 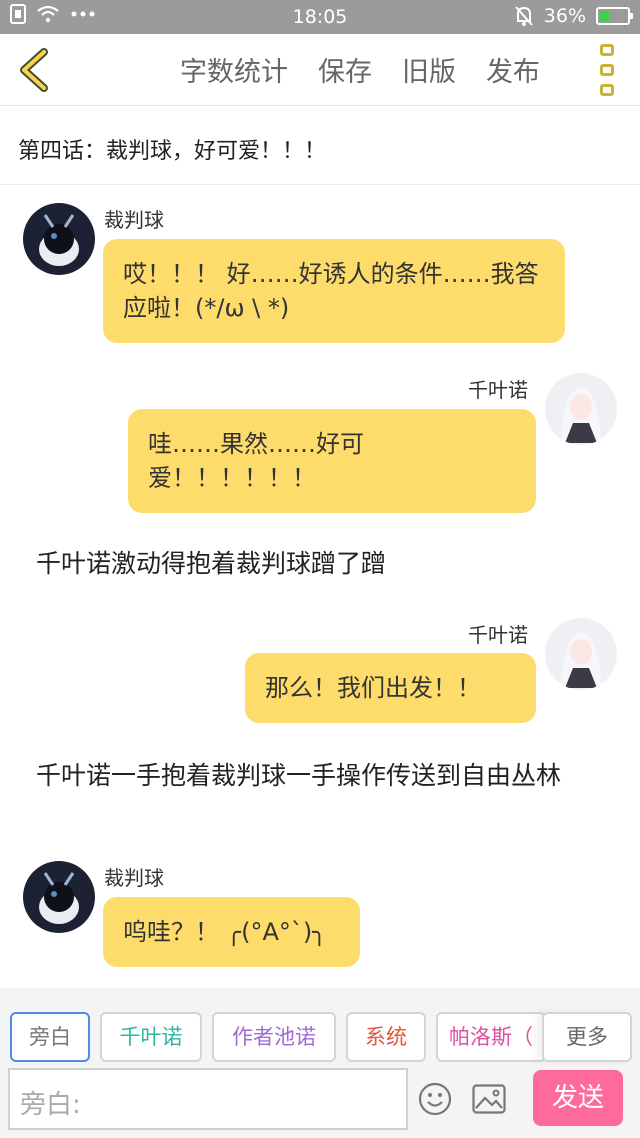 What do you see at coordinates (513, 69) in the screenshot?
I see `publish-button: 发布` at bounding box center [513, 69].